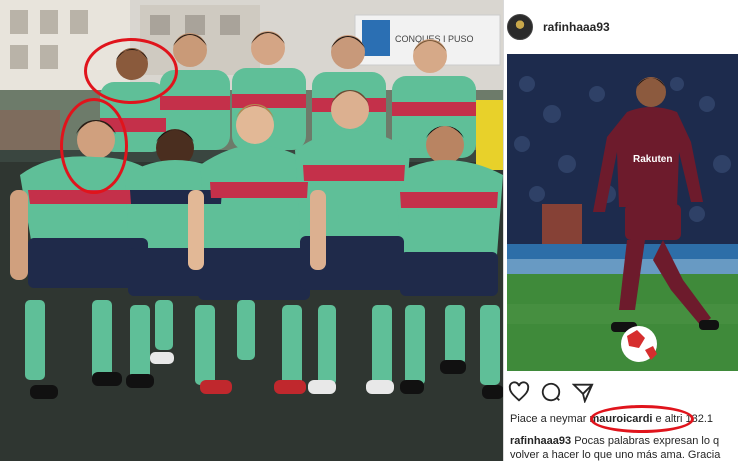  What do you see at coordinates (647, 441) in the screenshot?
I see `caption-text-line1: Pocas palabras expresan lo q` at bounding box center [647, 441].